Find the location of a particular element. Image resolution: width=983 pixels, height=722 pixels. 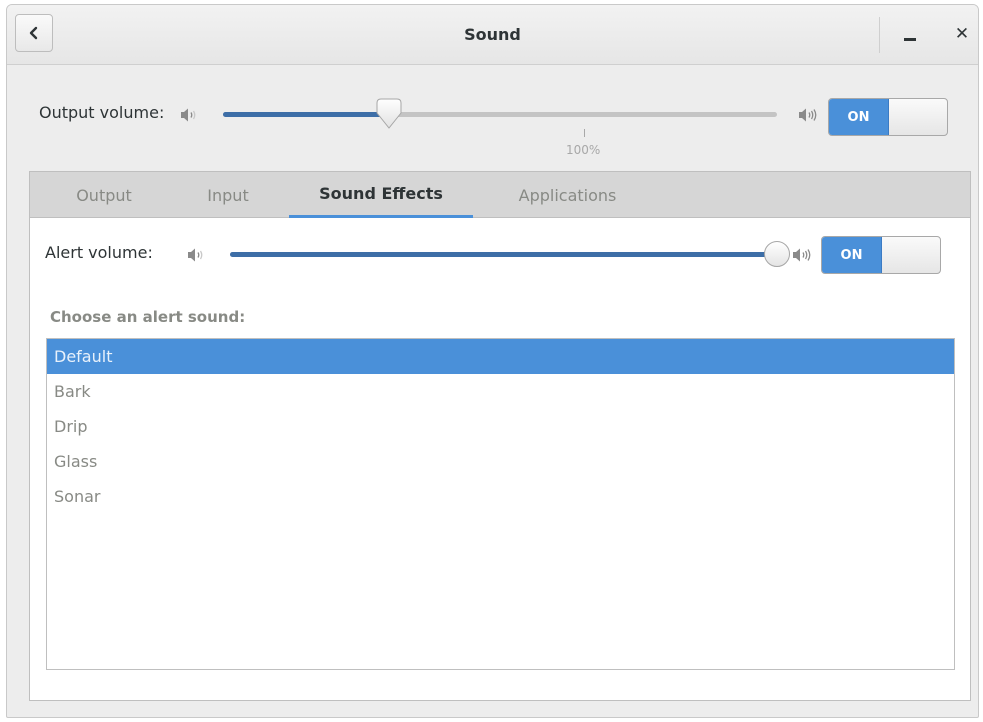

list-item: Default is located at coordinates (500, 356).